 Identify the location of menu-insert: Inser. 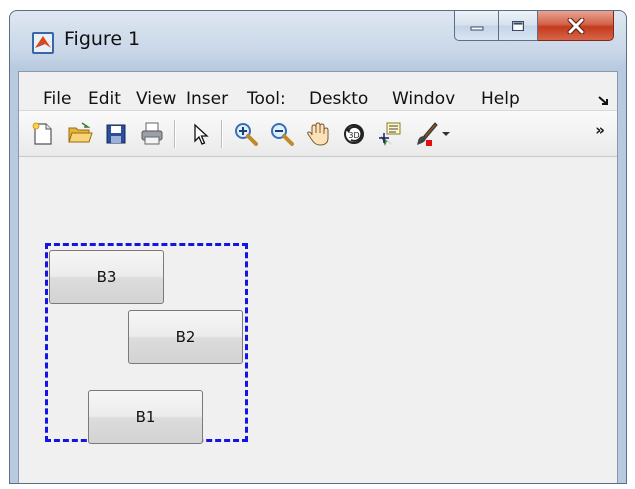
(207, 99).